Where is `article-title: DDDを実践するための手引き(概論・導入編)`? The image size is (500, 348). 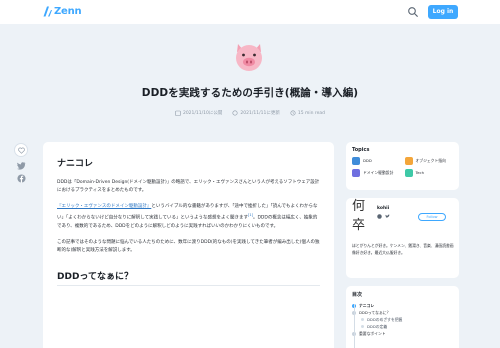
article-title: DDDを実践するための手引き(概論・導入編) is located at coordinates (250, 93).